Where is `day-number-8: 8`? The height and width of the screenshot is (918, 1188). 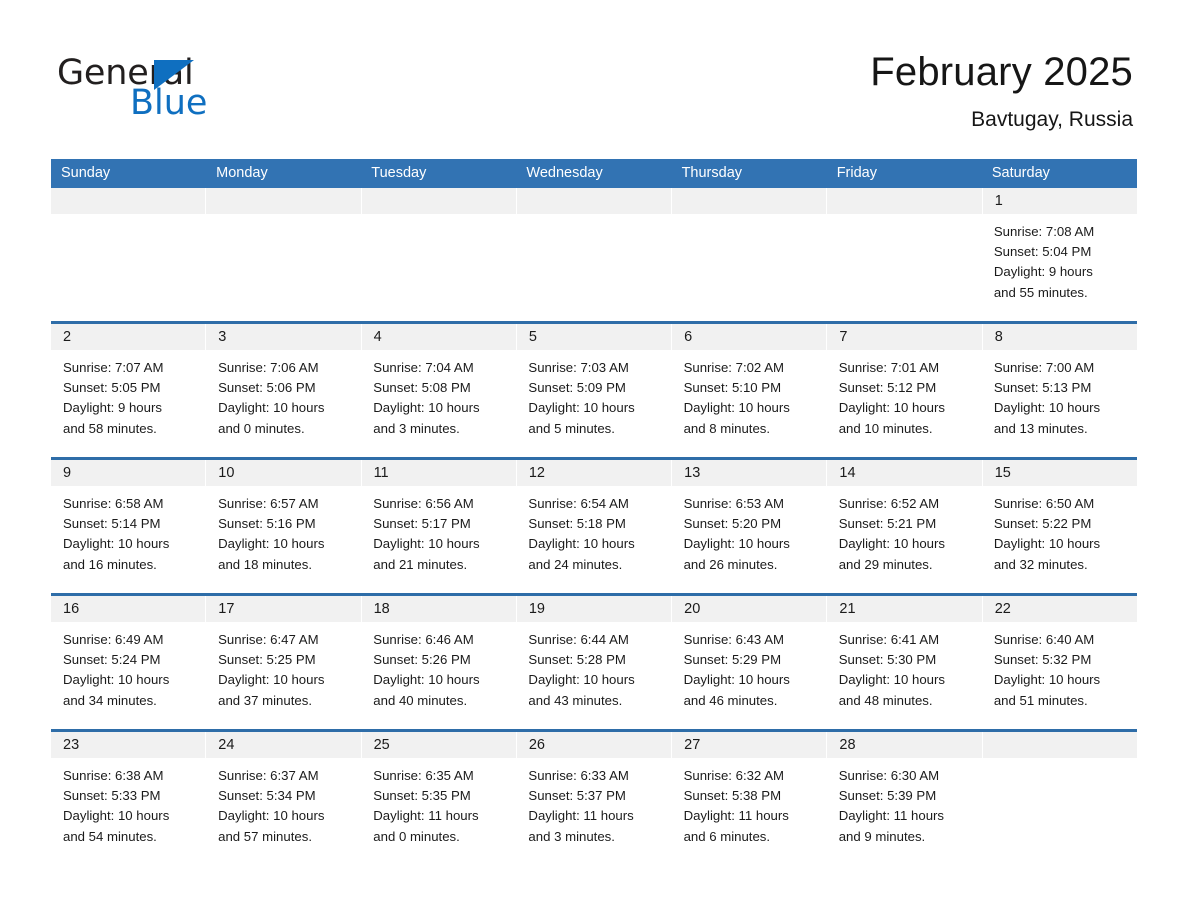 day-number-8: 8 is located at coordinates (1060, 337).